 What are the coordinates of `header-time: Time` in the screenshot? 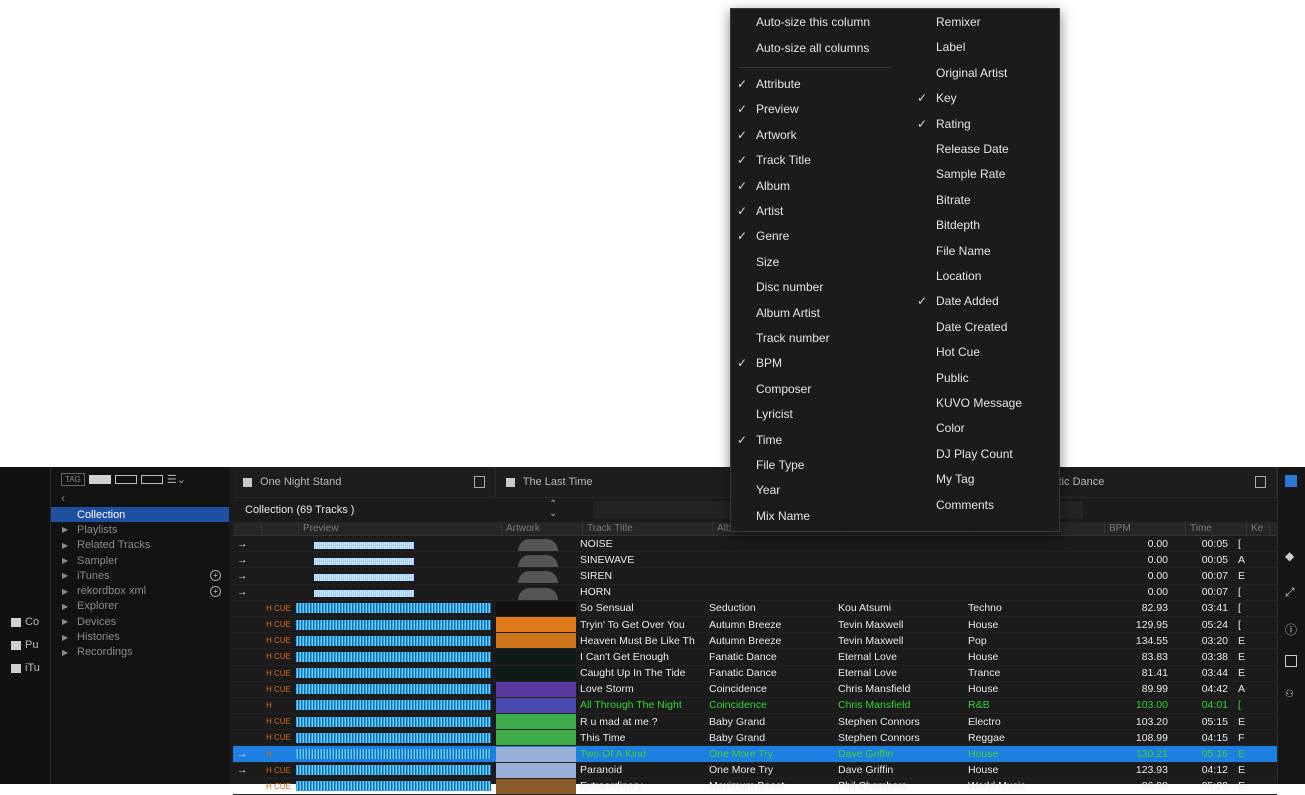 It's located at (1216, 528).